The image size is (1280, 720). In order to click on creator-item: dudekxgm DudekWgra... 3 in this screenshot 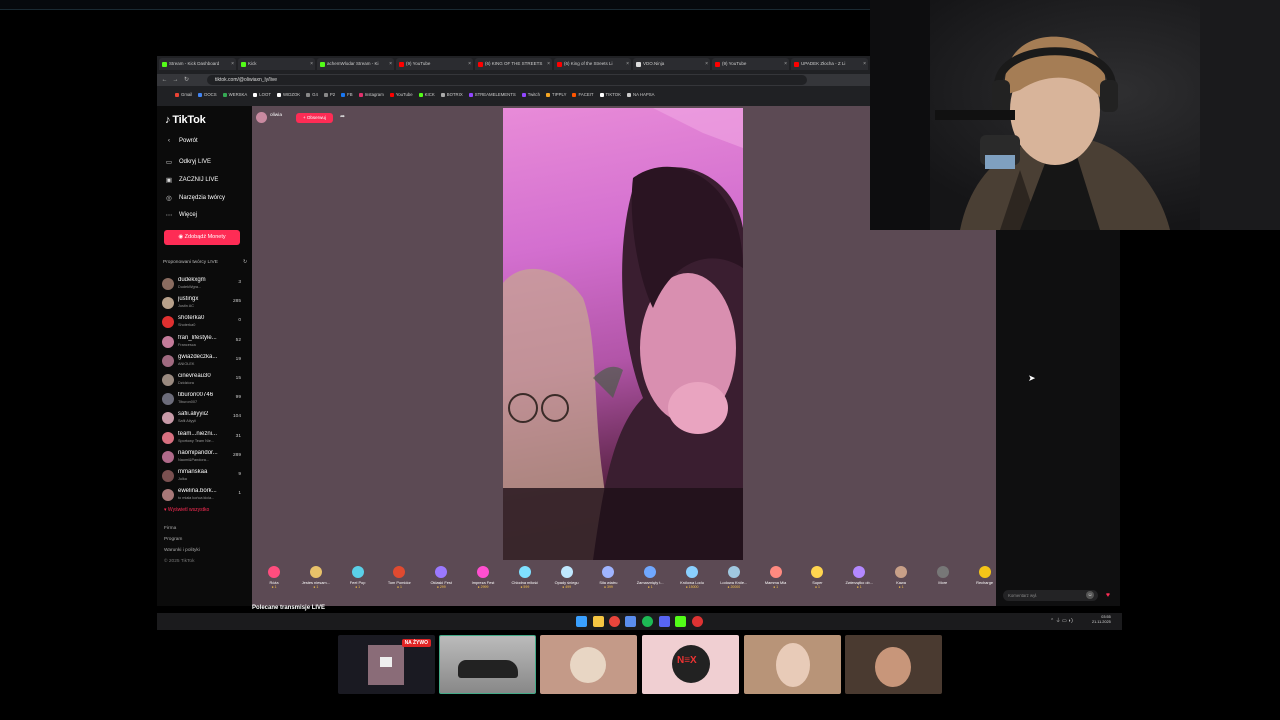, I will do `click(204, 285)`.